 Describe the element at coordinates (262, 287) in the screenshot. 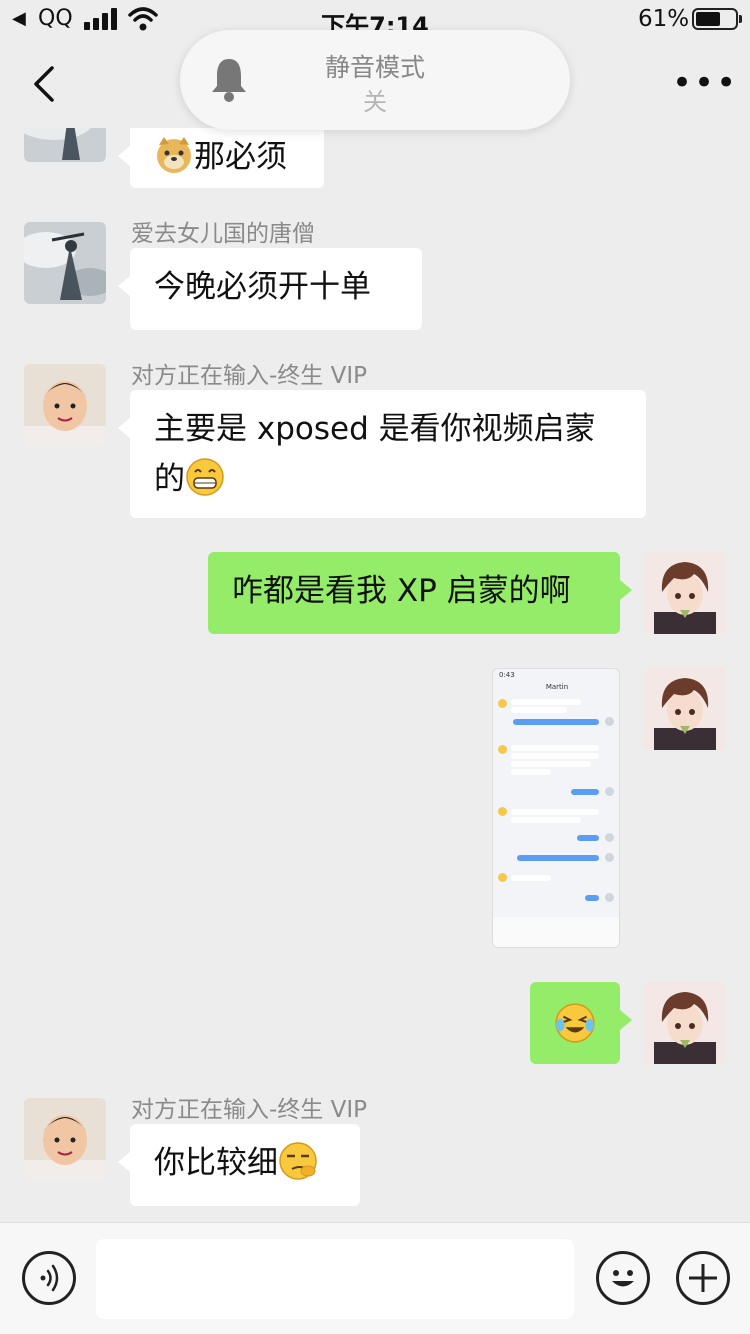

I see `message-text: 今晚必须开十单` at that location.